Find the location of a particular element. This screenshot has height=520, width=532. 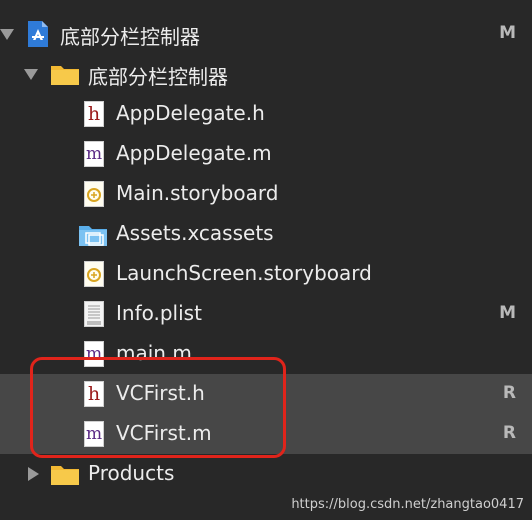

file-label: AppDelegate.m is located at coordinates (194, 153).